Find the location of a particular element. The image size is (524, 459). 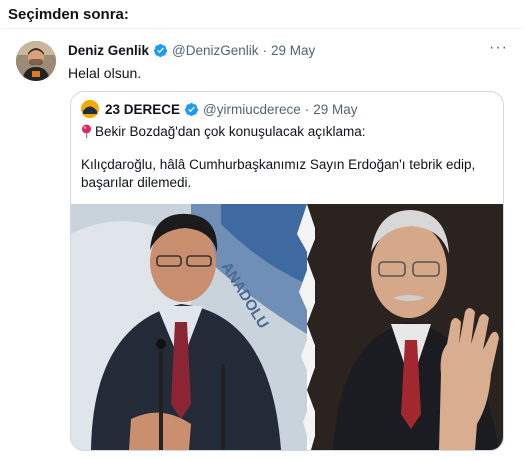

map-pin-icon is located at coordinates (86, 131).